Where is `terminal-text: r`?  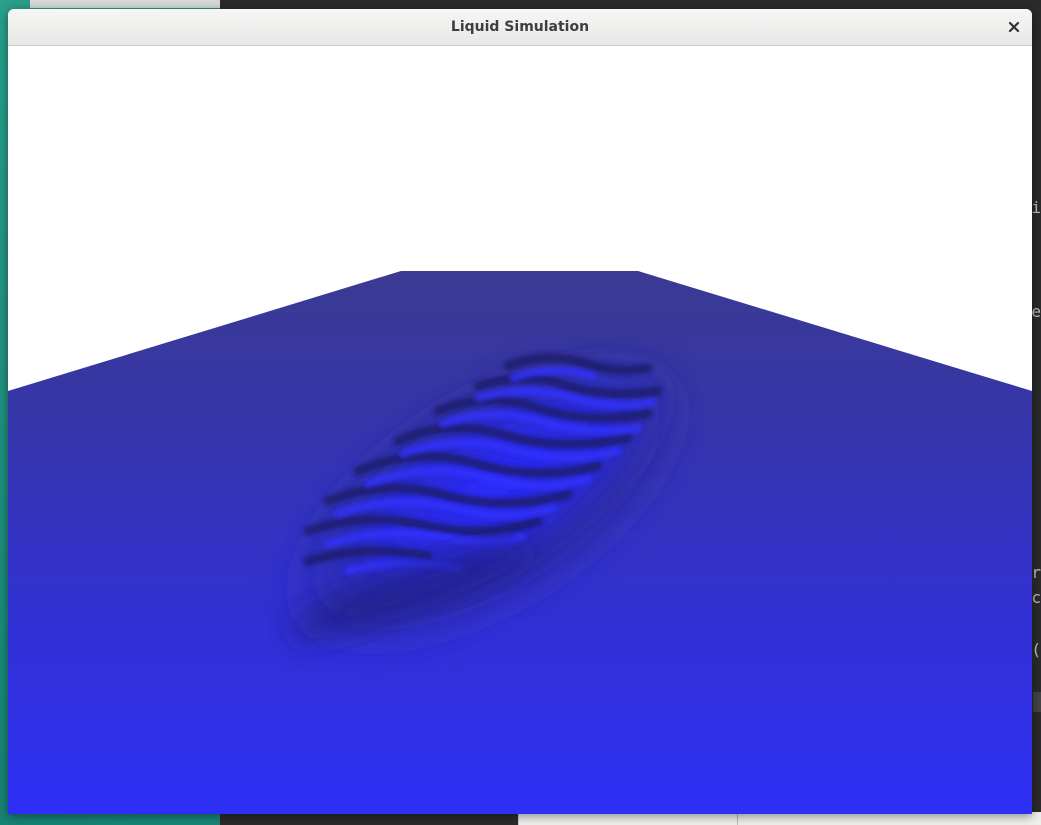
terminal-text: r is located at coordinates (1036, 572).